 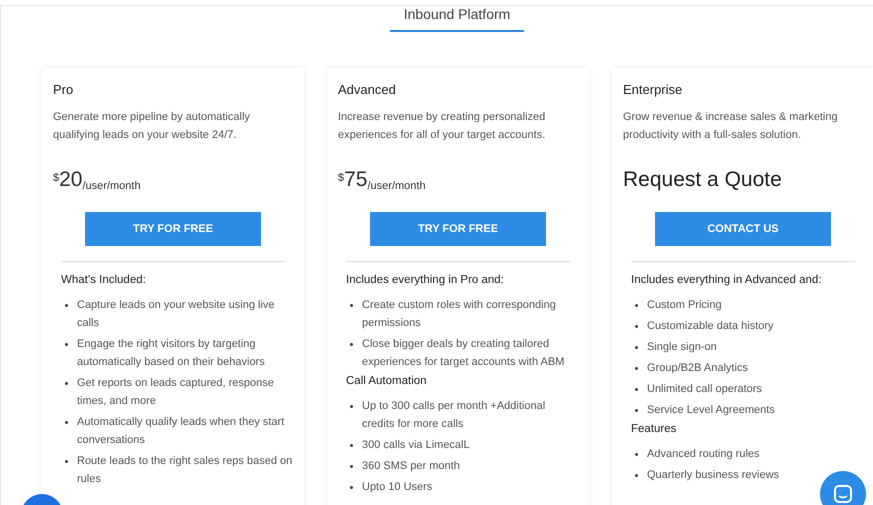 What do you see at coordinates (713, 475) in the screenshot?
I see `feature-item: Quarterly business reviews` at bounding box center [713, 475].